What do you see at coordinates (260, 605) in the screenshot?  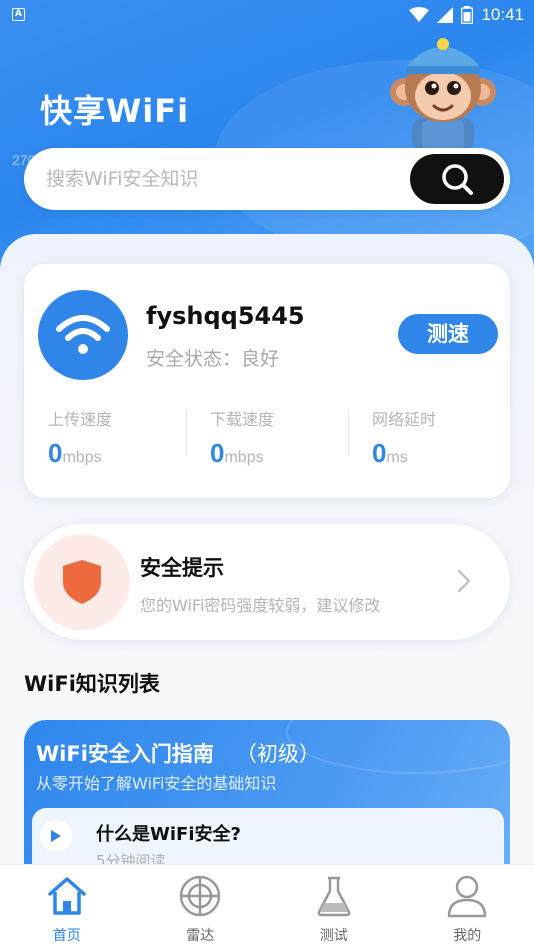 I see `tip-description: 您的WiFi密码强度较弱，建议修改` at bounding box center [260, 605].